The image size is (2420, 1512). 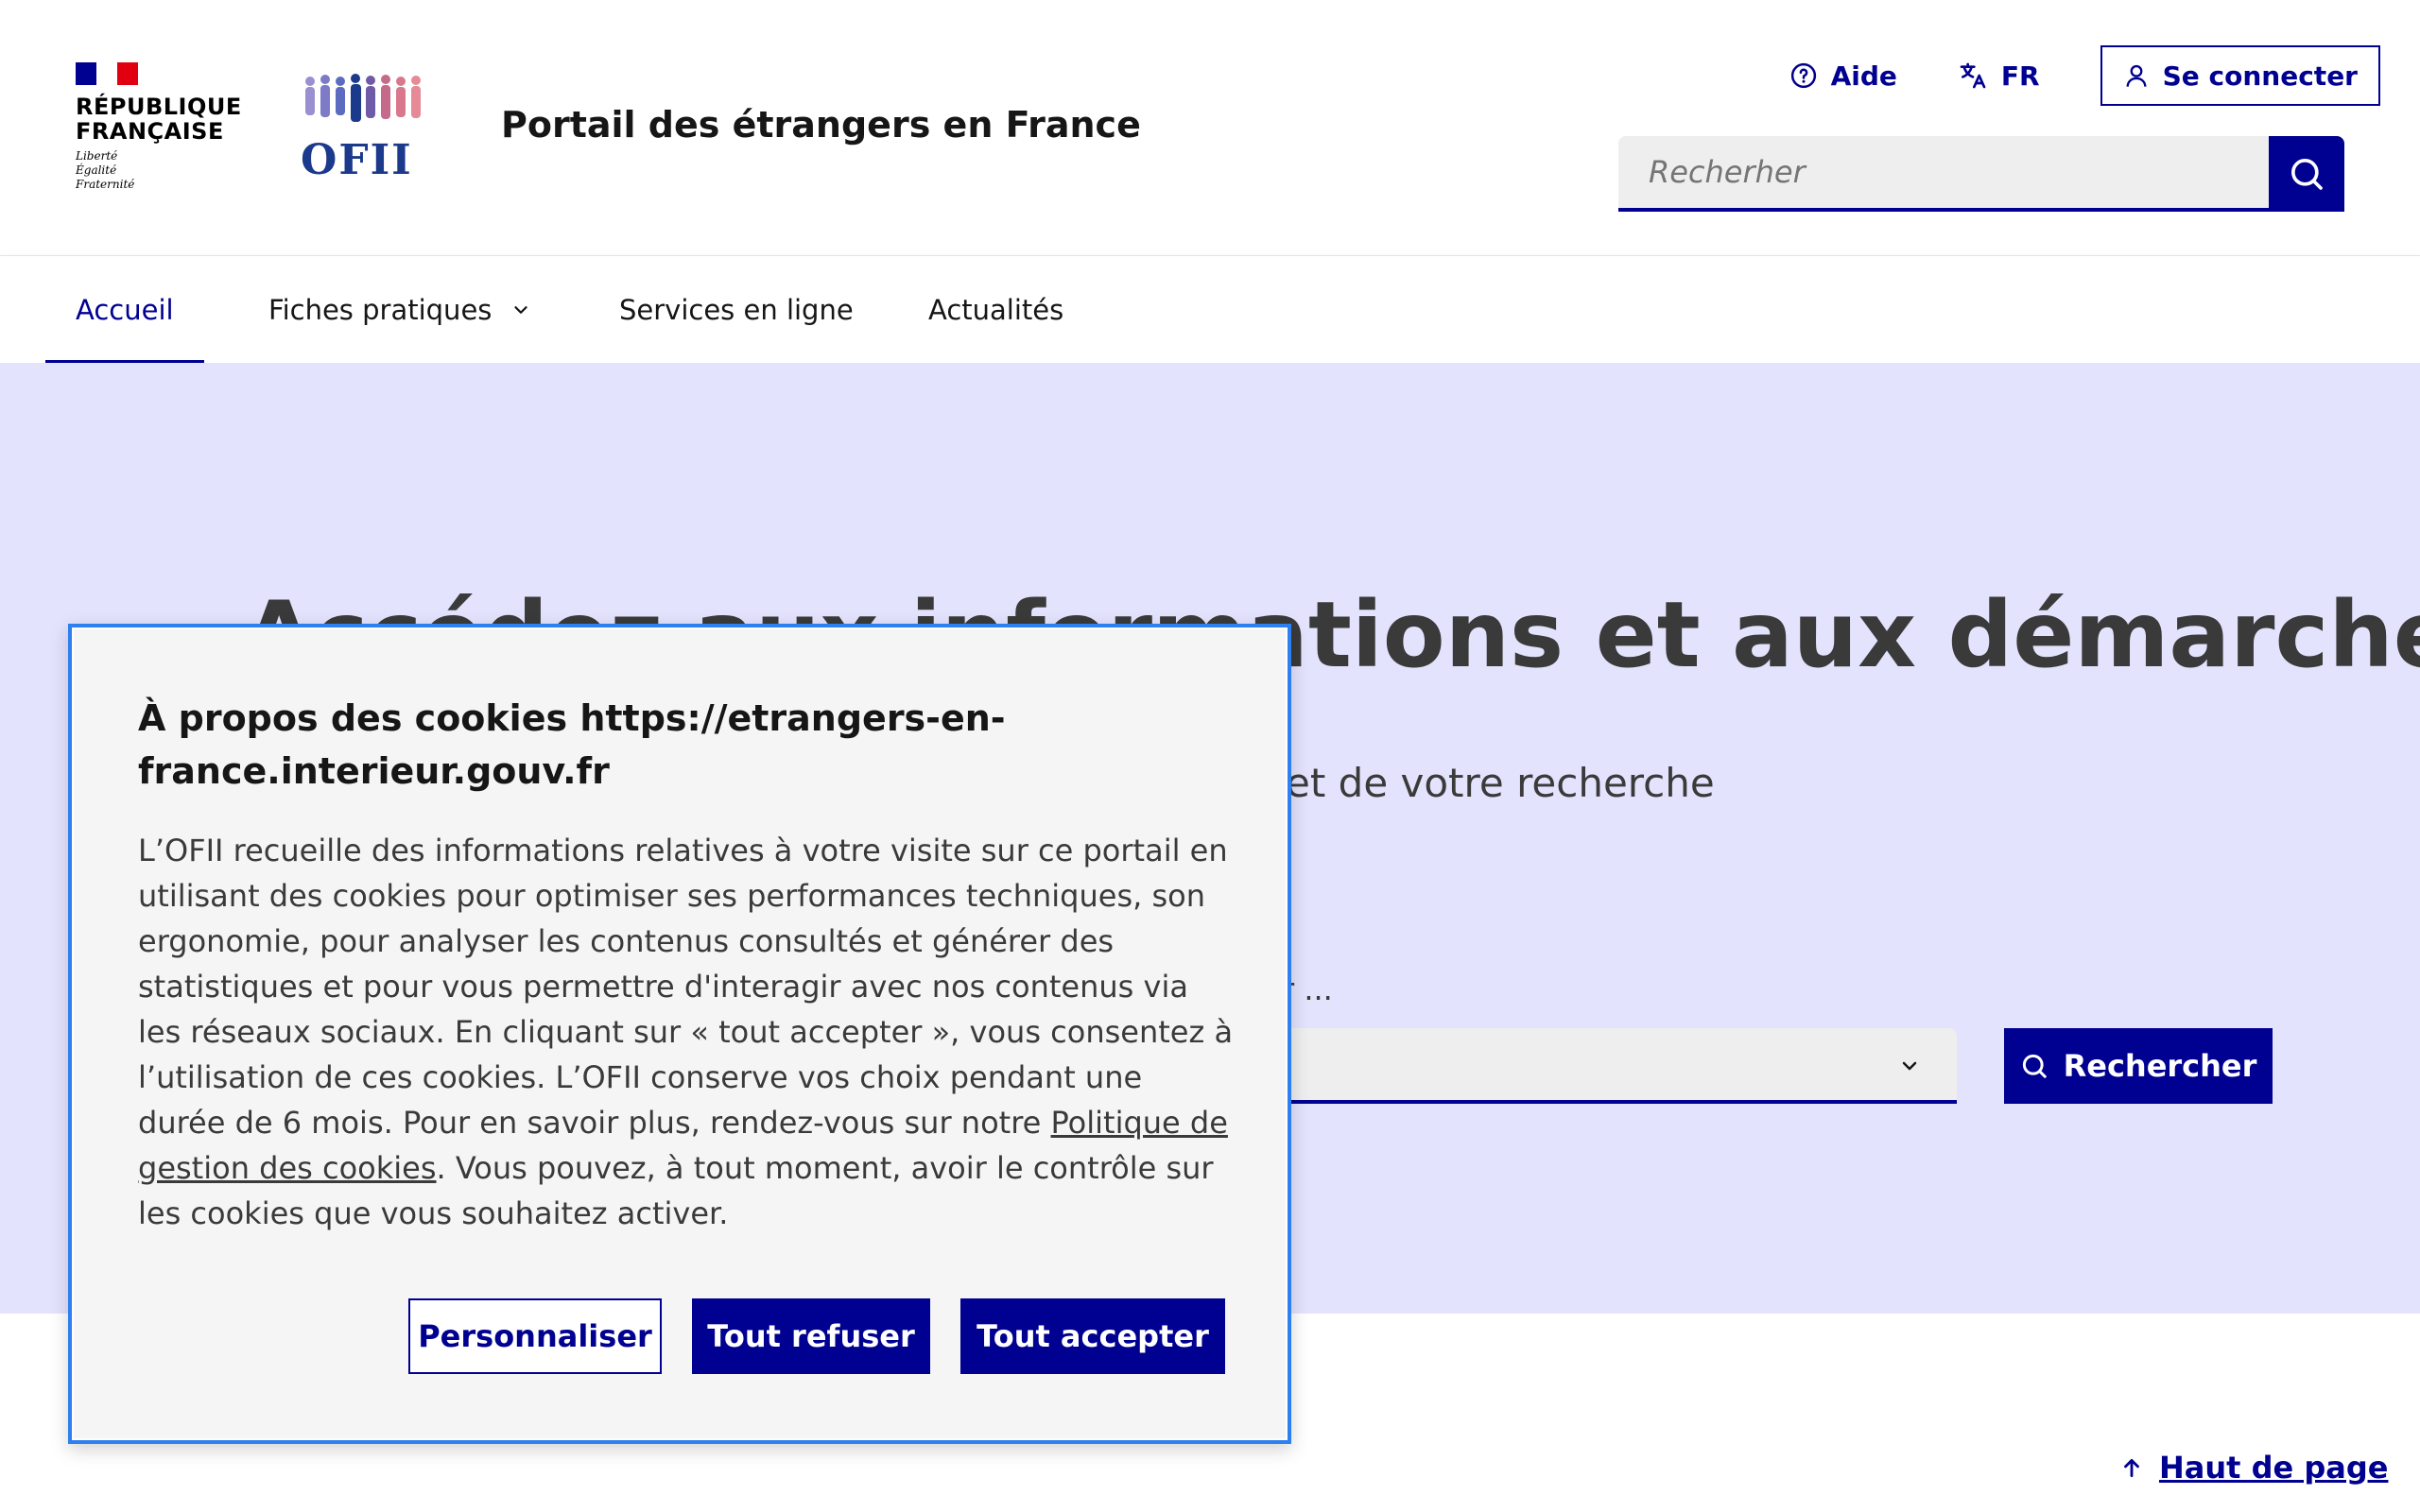 I want to click on hero-search-button-label: Rechercher, so click(x=2160, y=1066).